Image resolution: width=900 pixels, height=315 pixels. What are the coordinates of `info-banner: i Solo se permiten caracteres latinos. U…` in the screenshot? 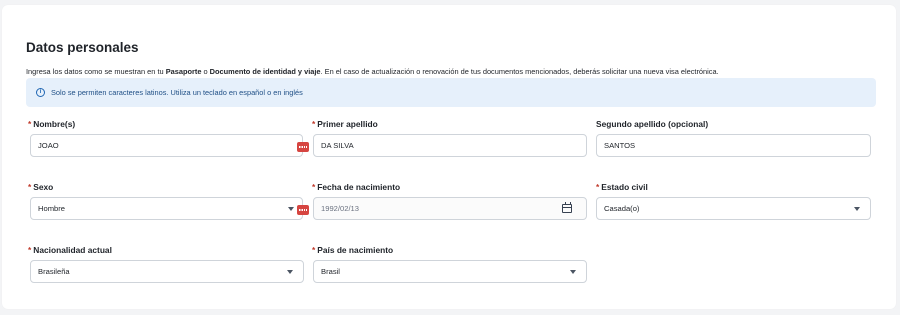 It's located at (451, 92).